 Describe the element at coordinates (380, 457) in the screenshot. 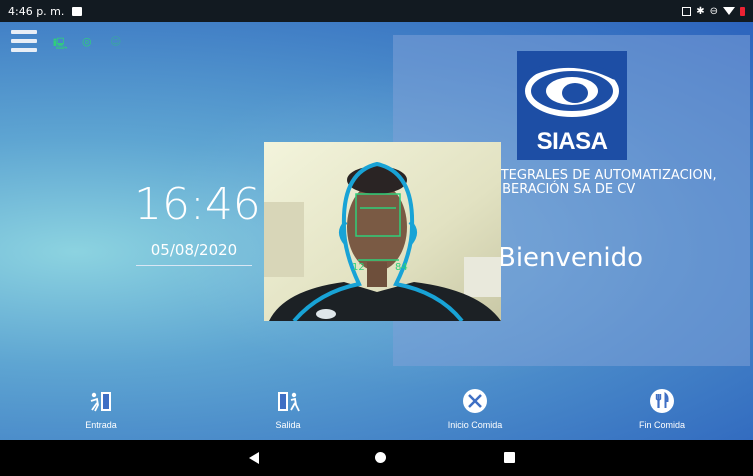

I see `home-icon` at that location.